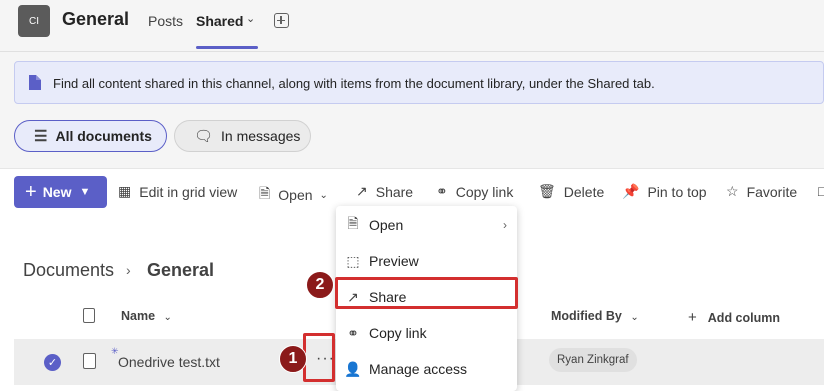 This screenshot has width=824, height=391. Describe the element at coordinates (34, 21) in the screenshot. I see `team-avatar: CI` at that location.